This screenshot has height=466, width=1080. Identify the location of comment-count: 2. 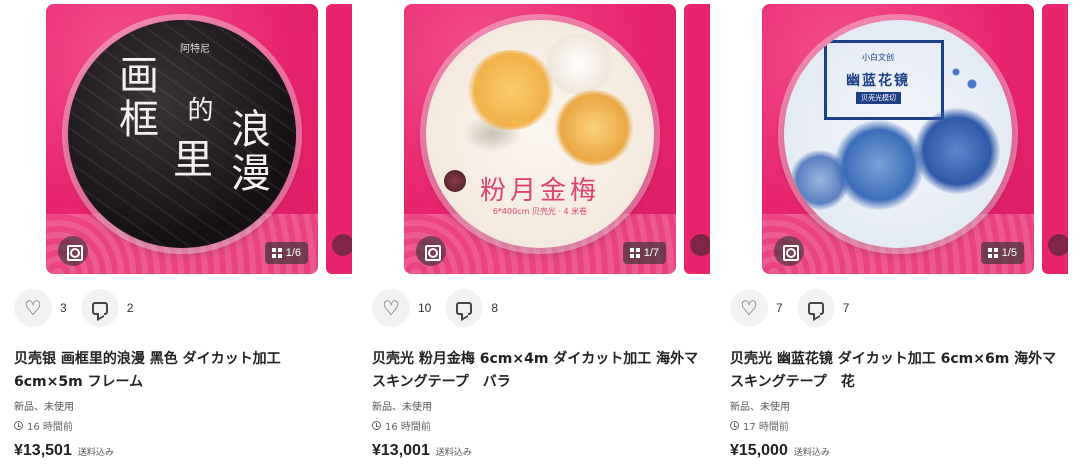
(130, 308).